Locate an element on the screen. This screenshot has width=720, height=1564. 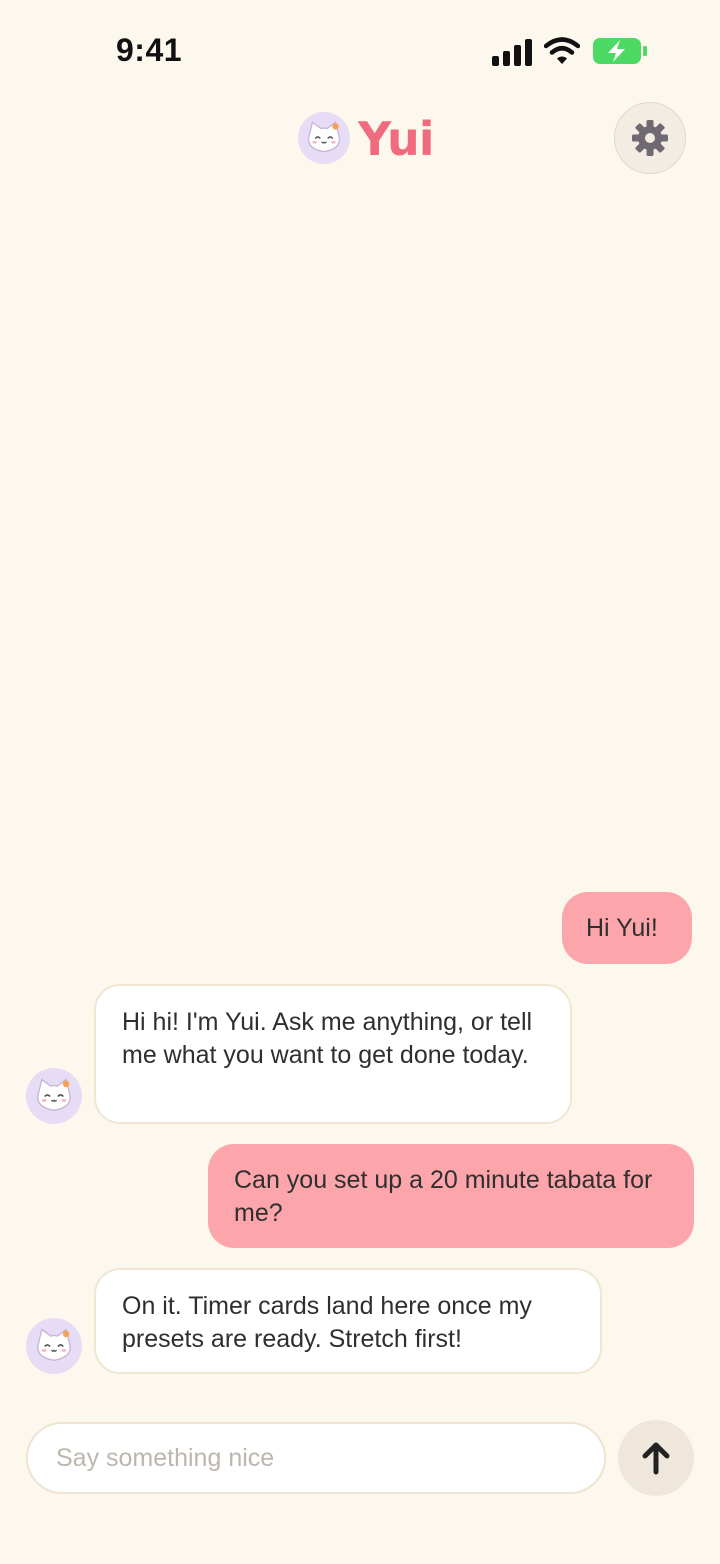
battery-charging-icon is located at coordinates (620, 51).